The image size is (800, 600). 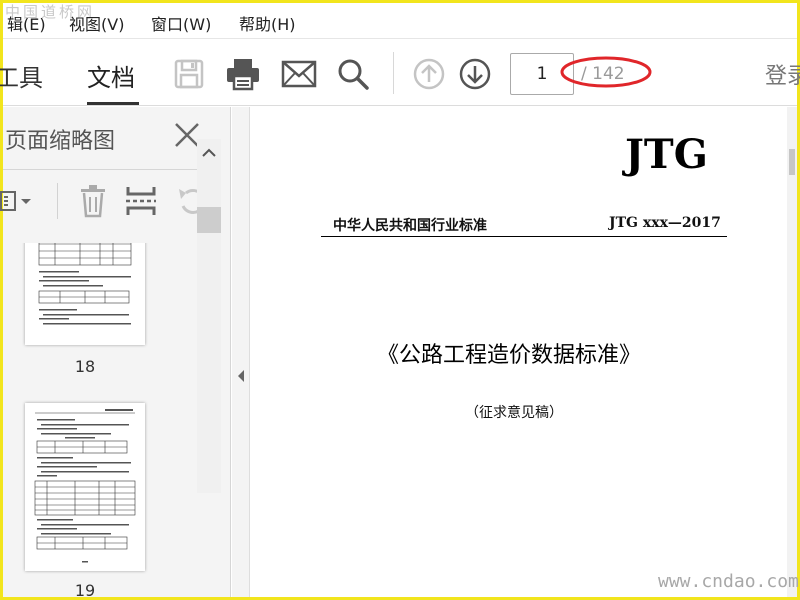 I want to click on thumbnail-list: 18 19, so click(x=100, y=420).